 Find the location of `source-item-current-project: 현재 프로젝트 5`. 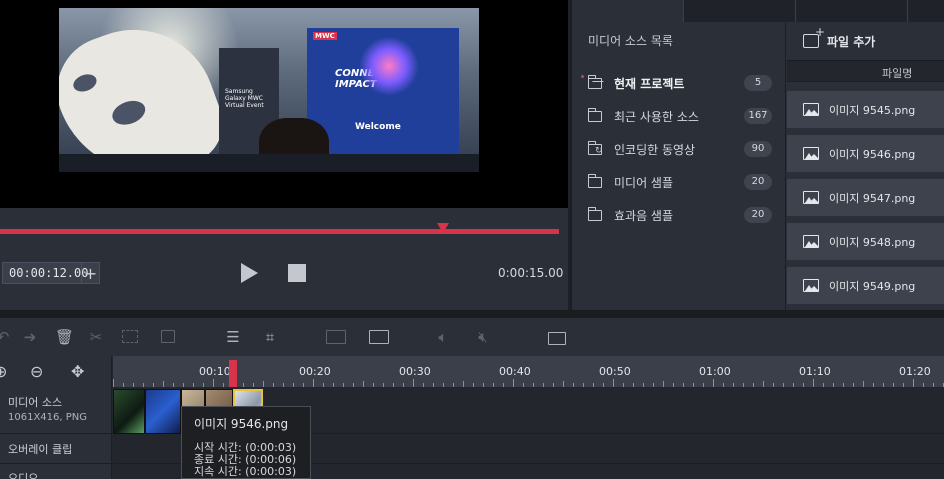

source-item-current-project: 현재 프로젝트 5 is located at coordinates (679, 83).